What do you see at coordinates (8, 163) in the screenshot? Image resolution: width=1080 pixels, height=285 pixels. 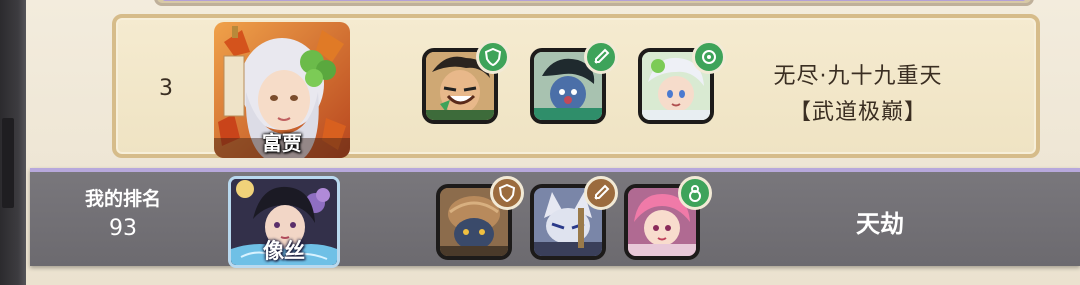 I see `left-edge-bar` at bounding box center [8, 163].